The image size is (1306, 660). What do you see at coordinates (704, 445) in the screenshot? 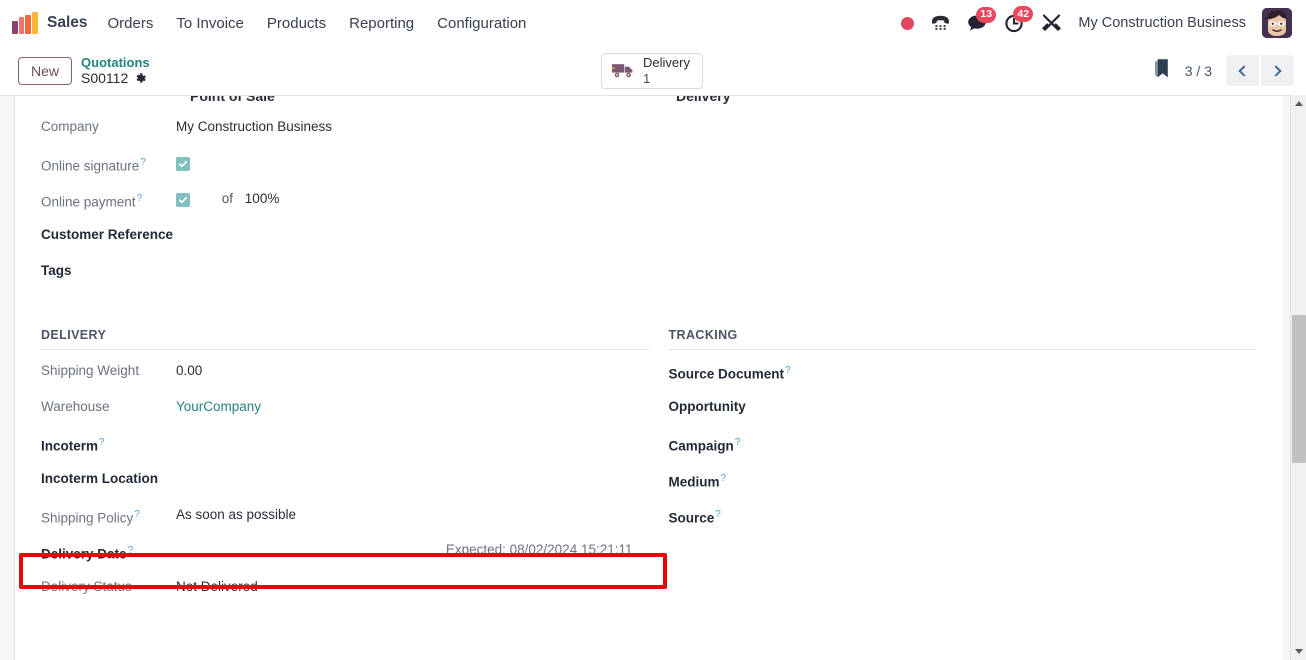
I see `field-label-campaign: Campaign?` at bounding box center [704, 445].